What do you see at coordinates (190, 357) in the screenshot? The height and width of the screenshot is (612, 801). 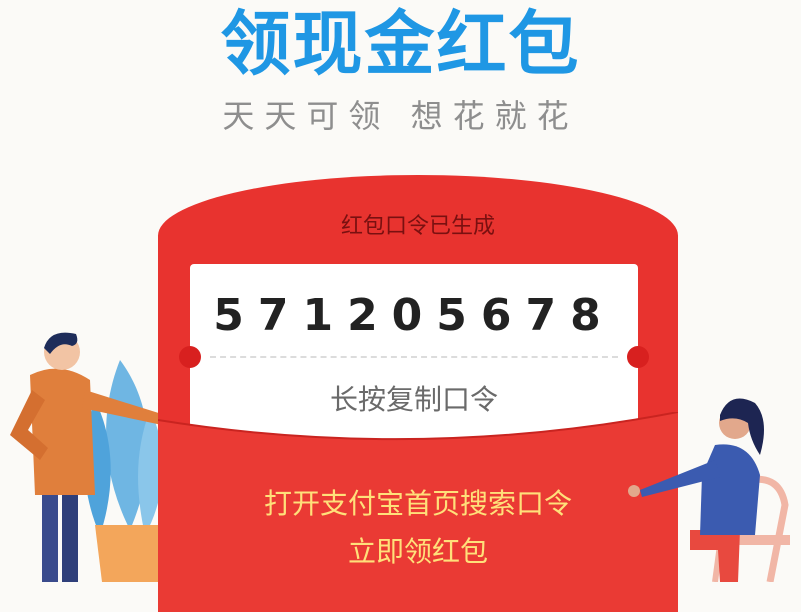 I see `card-notch-left` at bounding box center [190, 357].